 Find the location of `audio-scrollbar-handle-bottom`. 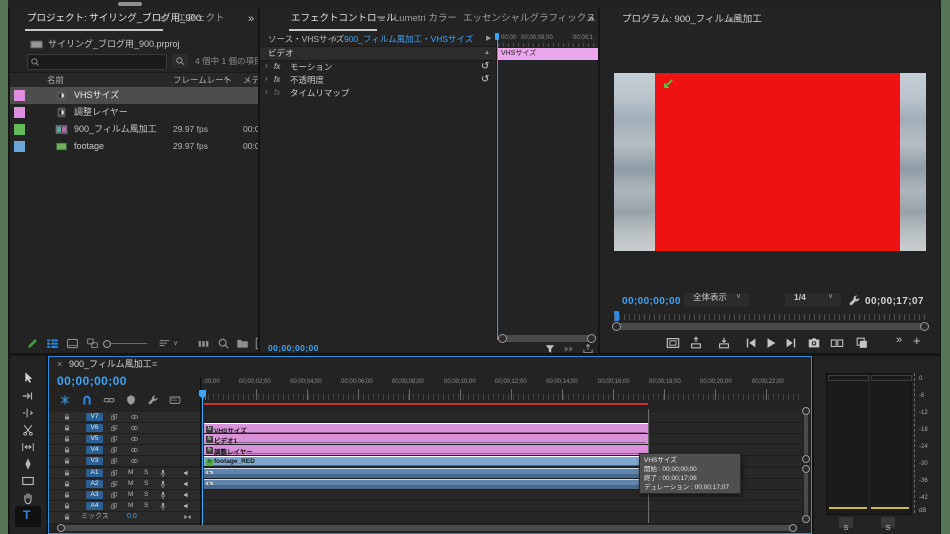

audio-scrollbar-handle-bottom is located at coordinates (806, 519).